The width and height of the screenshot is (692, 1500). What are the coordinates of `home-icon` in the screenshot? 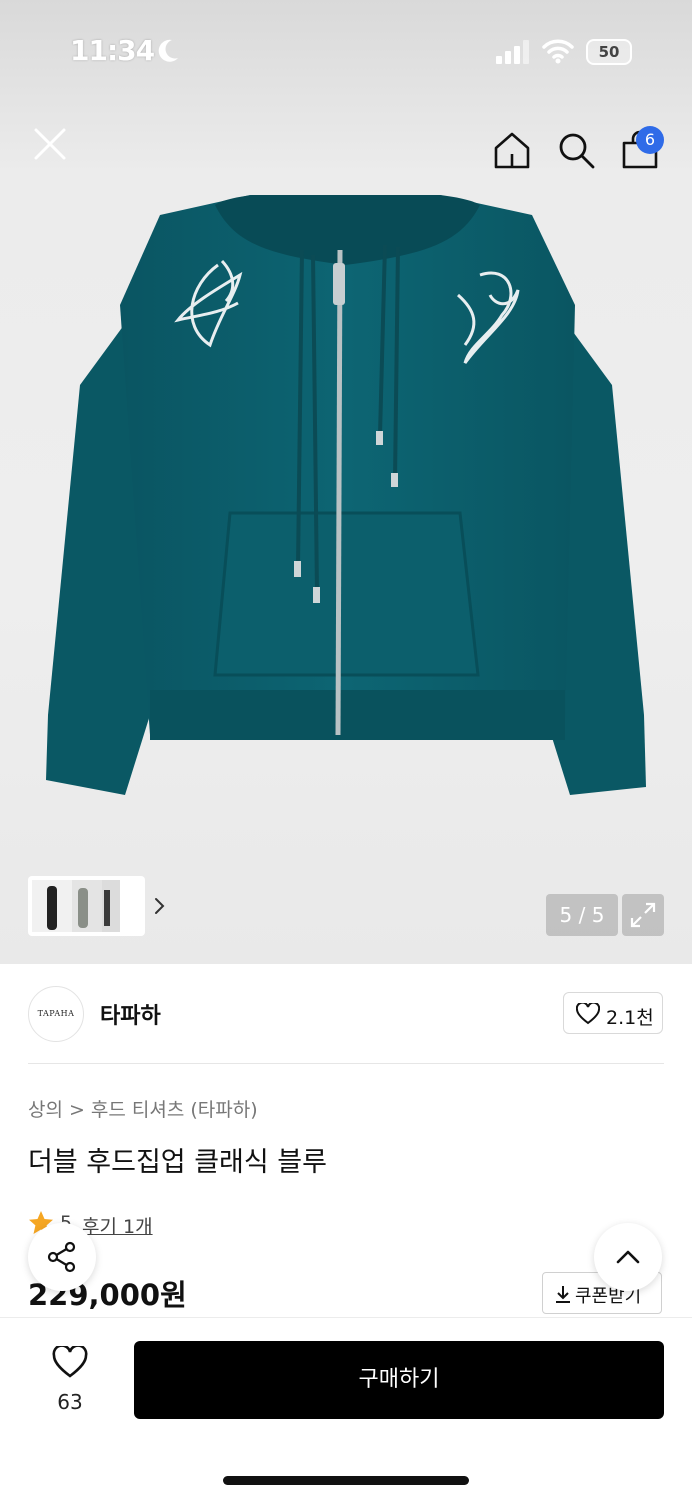 It's located at (512, 150).